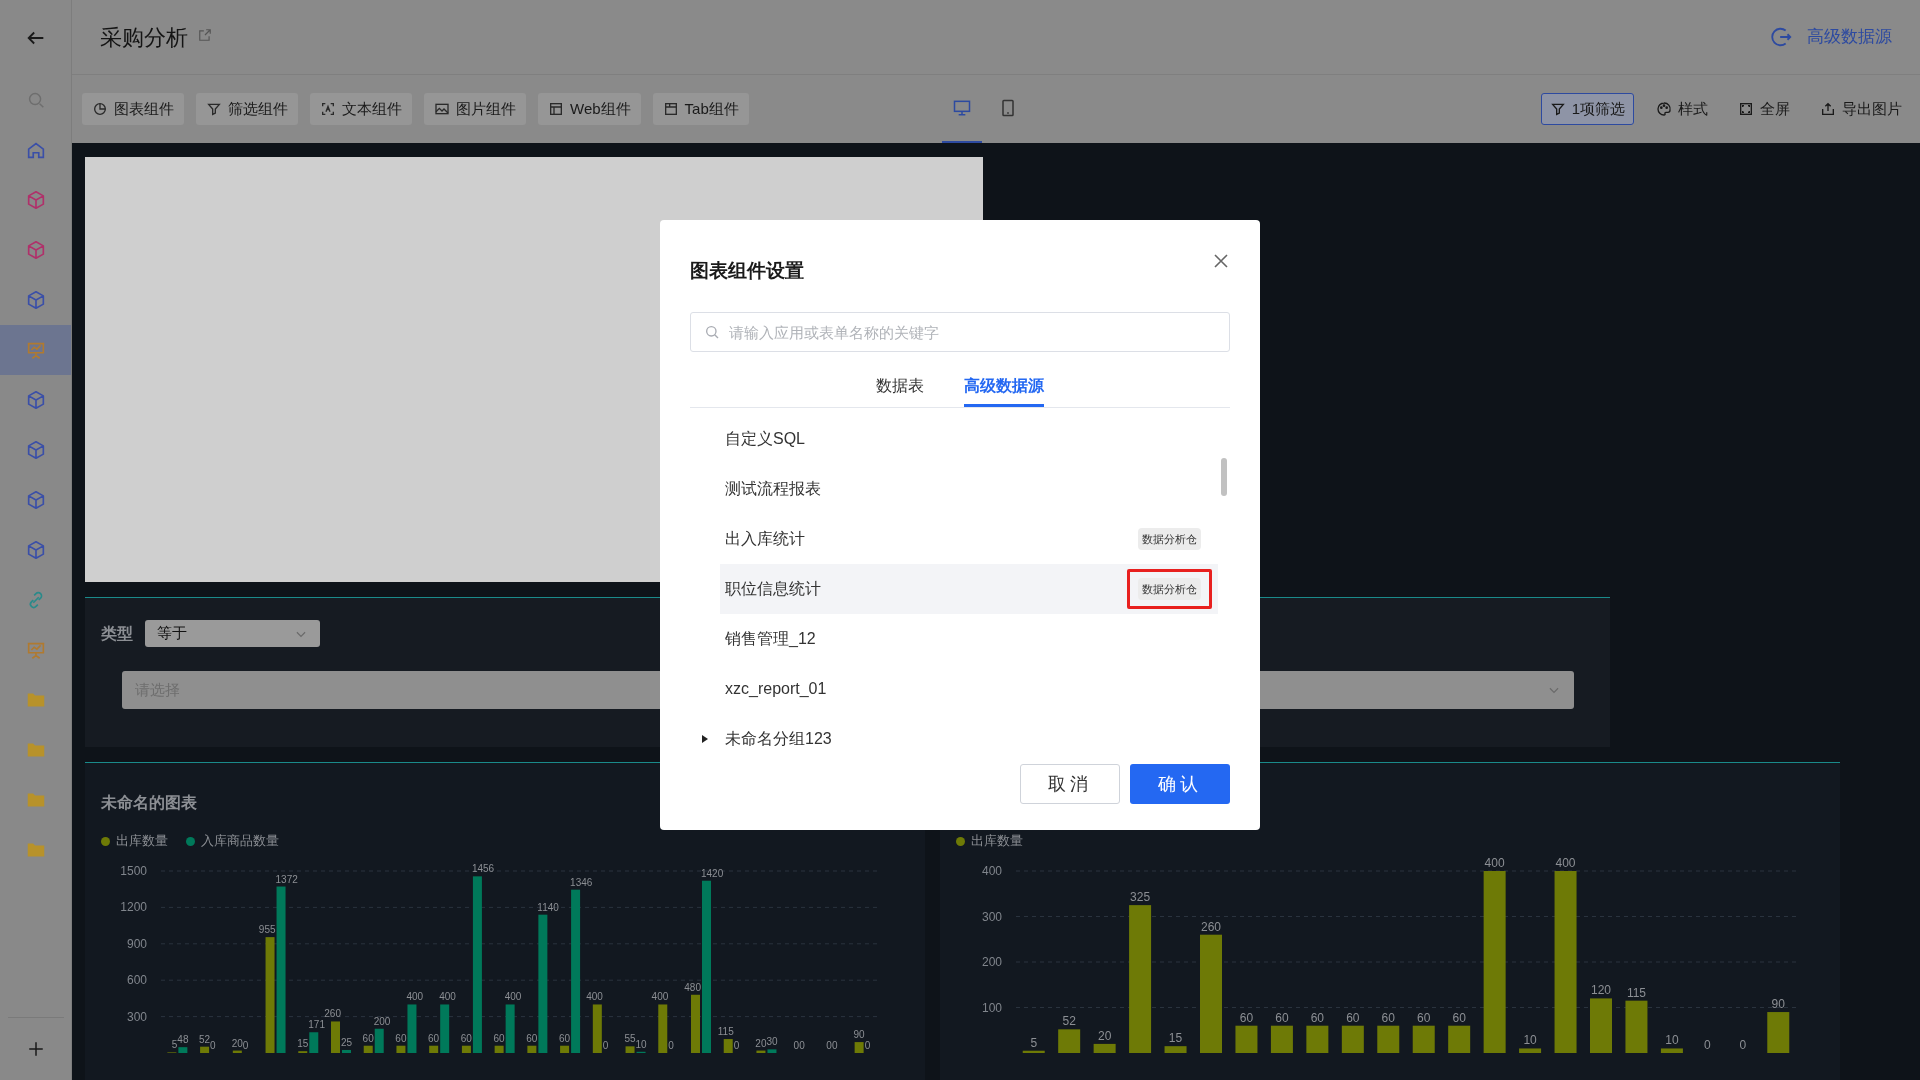 This screenshot has height=1080, width=1920. I want to click on data-label: 171, so click(316, 1025).